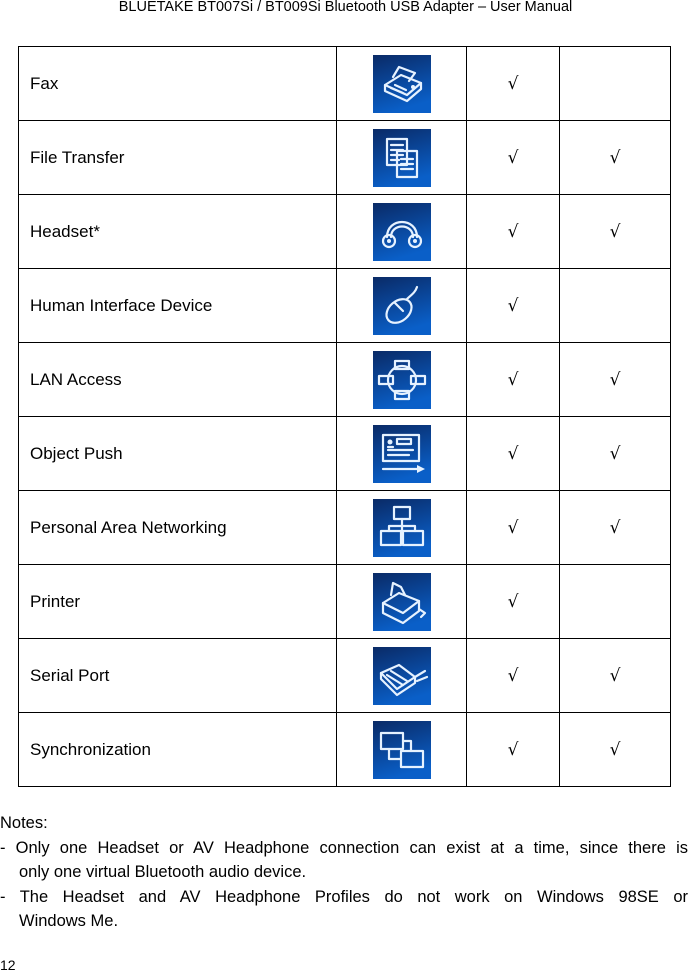  Describe the element at coordinates (163, 872) in the screenshot. I see `note-1-line-2: only one virtual Bluetooth audio device.` at that location.